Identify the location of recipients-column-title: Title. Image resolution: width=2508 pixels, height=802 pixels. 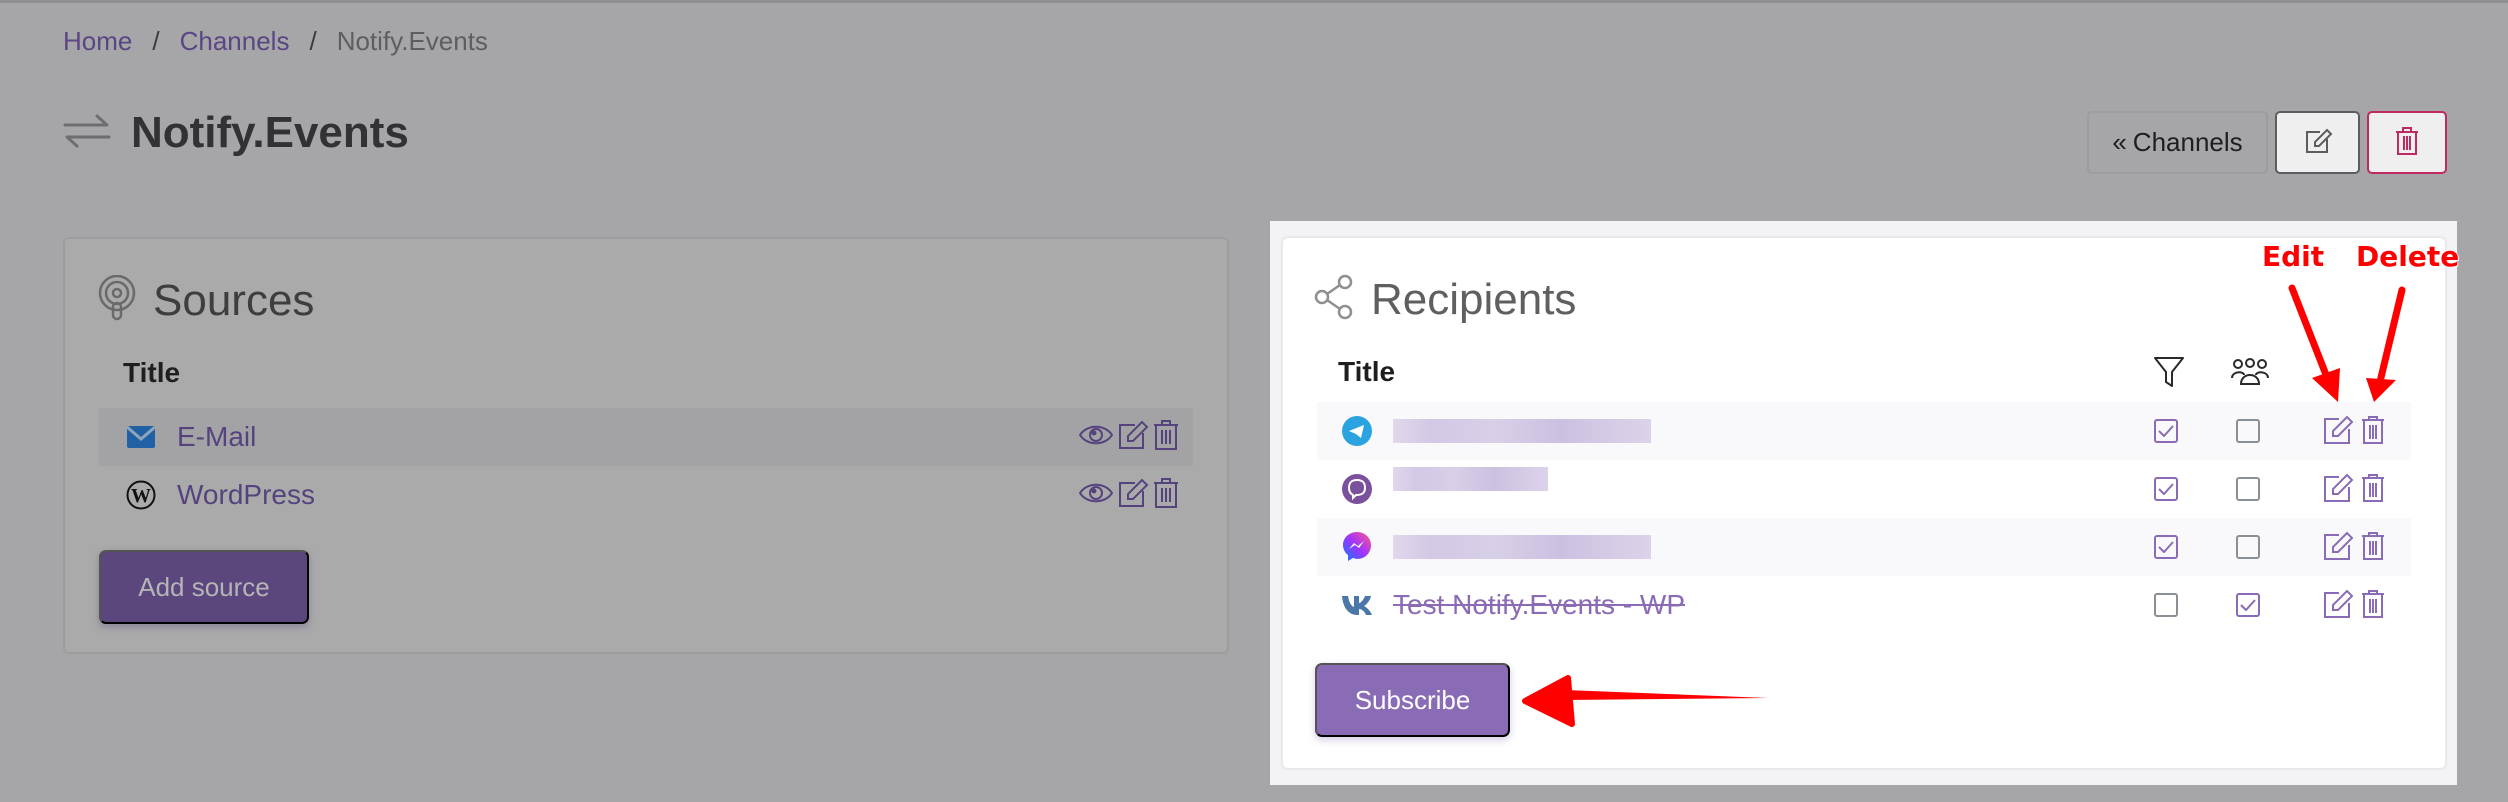
(1367, 371).